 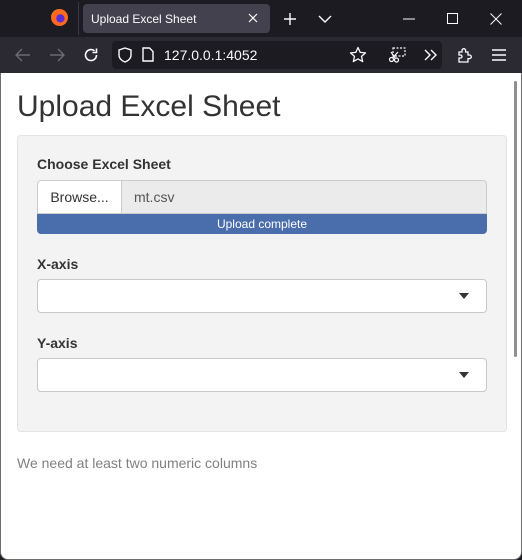 I want to click on chevrons-right-icon, so click(x=430, y=55).